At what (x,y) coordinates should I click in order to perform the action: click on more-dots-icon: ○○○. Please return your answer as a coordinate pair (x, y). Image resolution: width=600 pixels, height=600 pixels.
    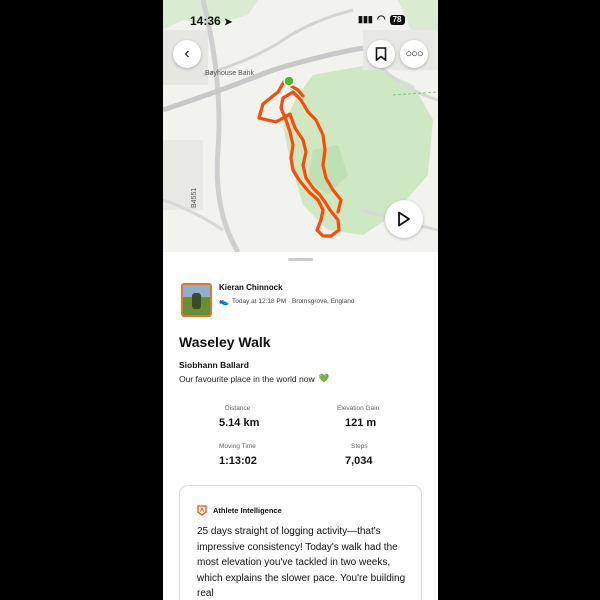
    Looking at the image, I should click on (414, 54).